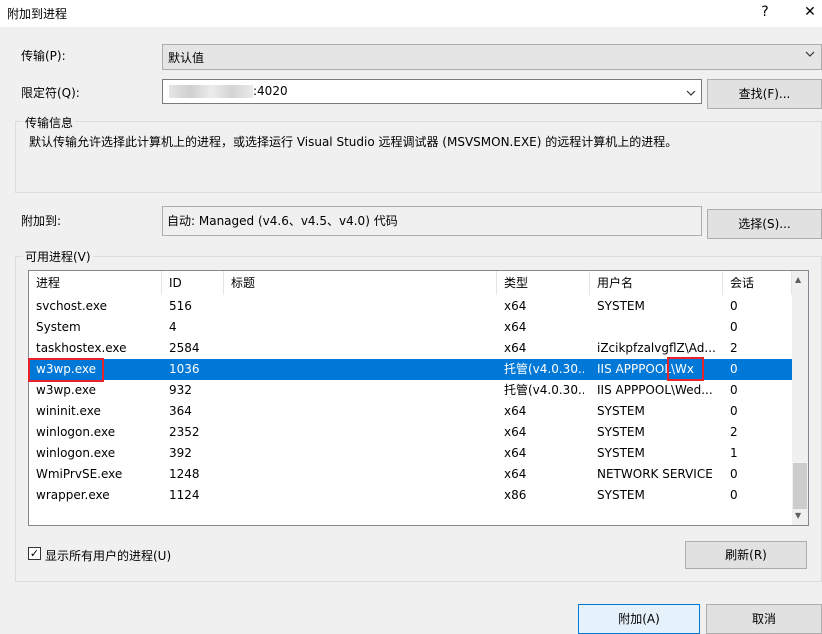  I want to click on cell-user: NETWORK SERVICE, so click(655, 474).